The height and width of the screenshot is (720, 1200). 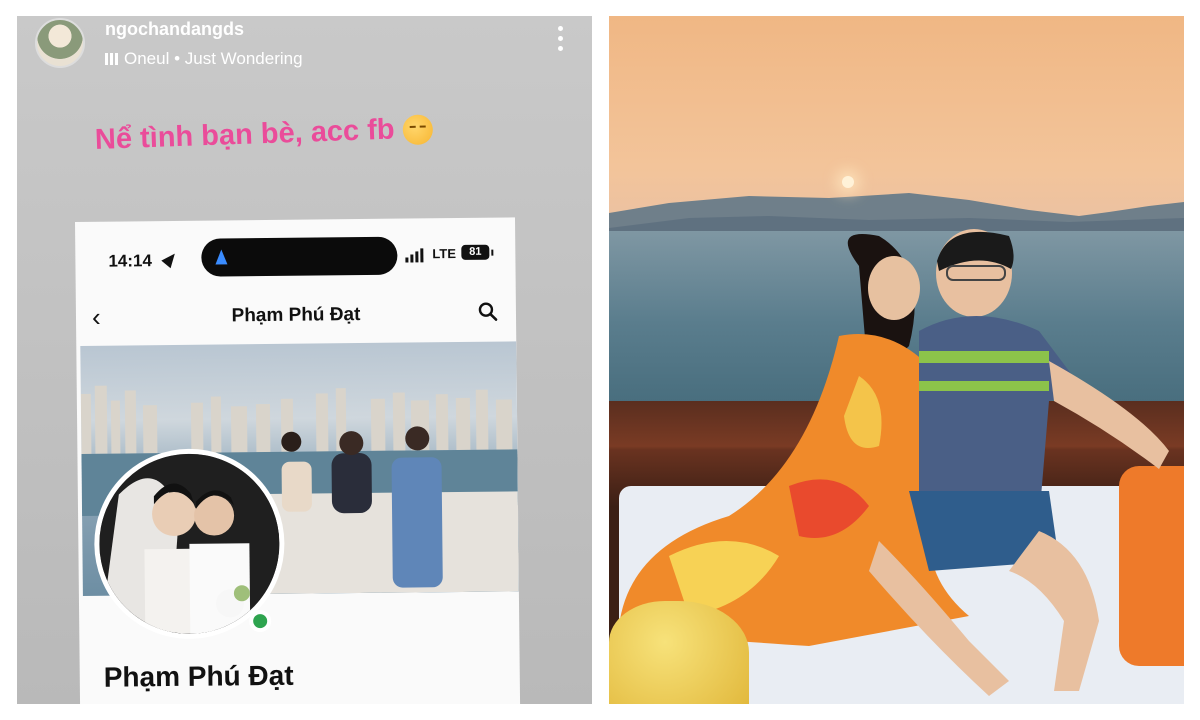 I want to click on profile-header-title: Phạm Phú Đạt, so click(x=296, y=315).